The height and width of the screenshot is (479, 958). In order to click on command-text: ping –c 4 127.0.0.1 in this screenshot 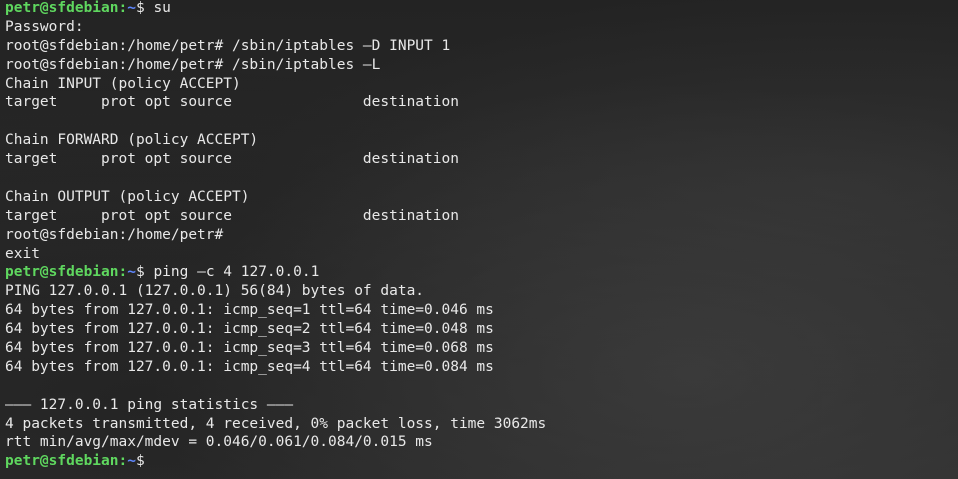, I will do `click(236, 272)`.